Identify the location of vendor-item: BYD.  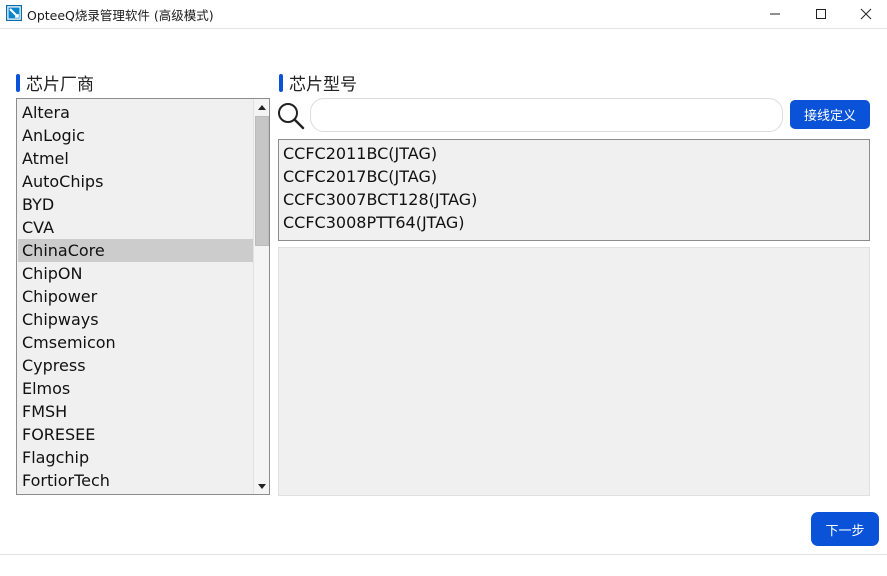
(135, 204).